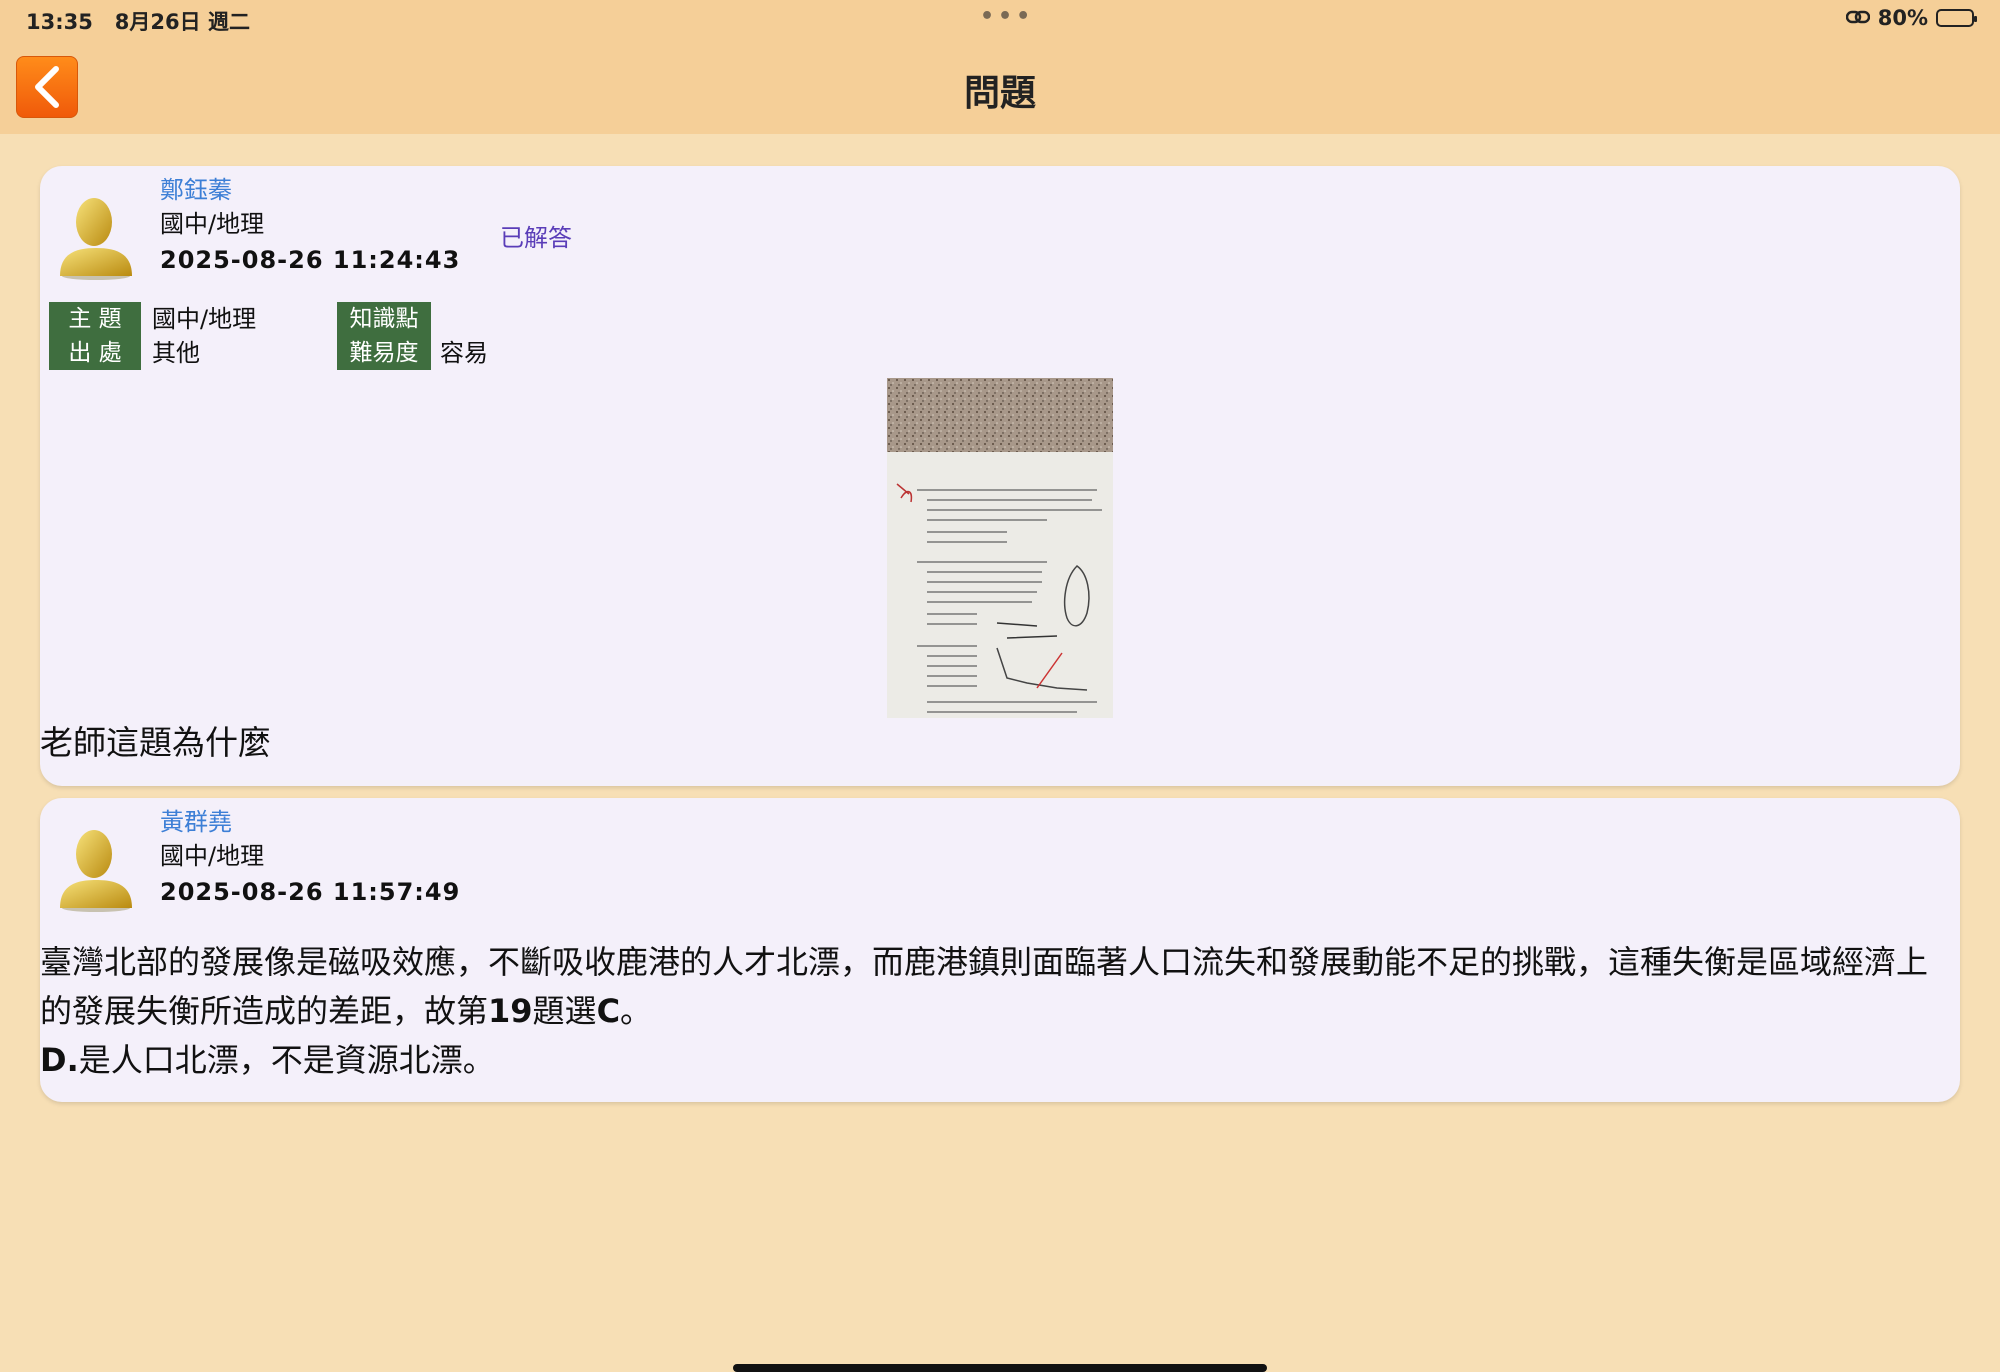 Image resolution: width=2000 pixels, height=1372 pixels. What do you see at coordinates (1902, 18) in the screenshot?
I see `battery-percent: 80%` at bounding box center [1902, 18].